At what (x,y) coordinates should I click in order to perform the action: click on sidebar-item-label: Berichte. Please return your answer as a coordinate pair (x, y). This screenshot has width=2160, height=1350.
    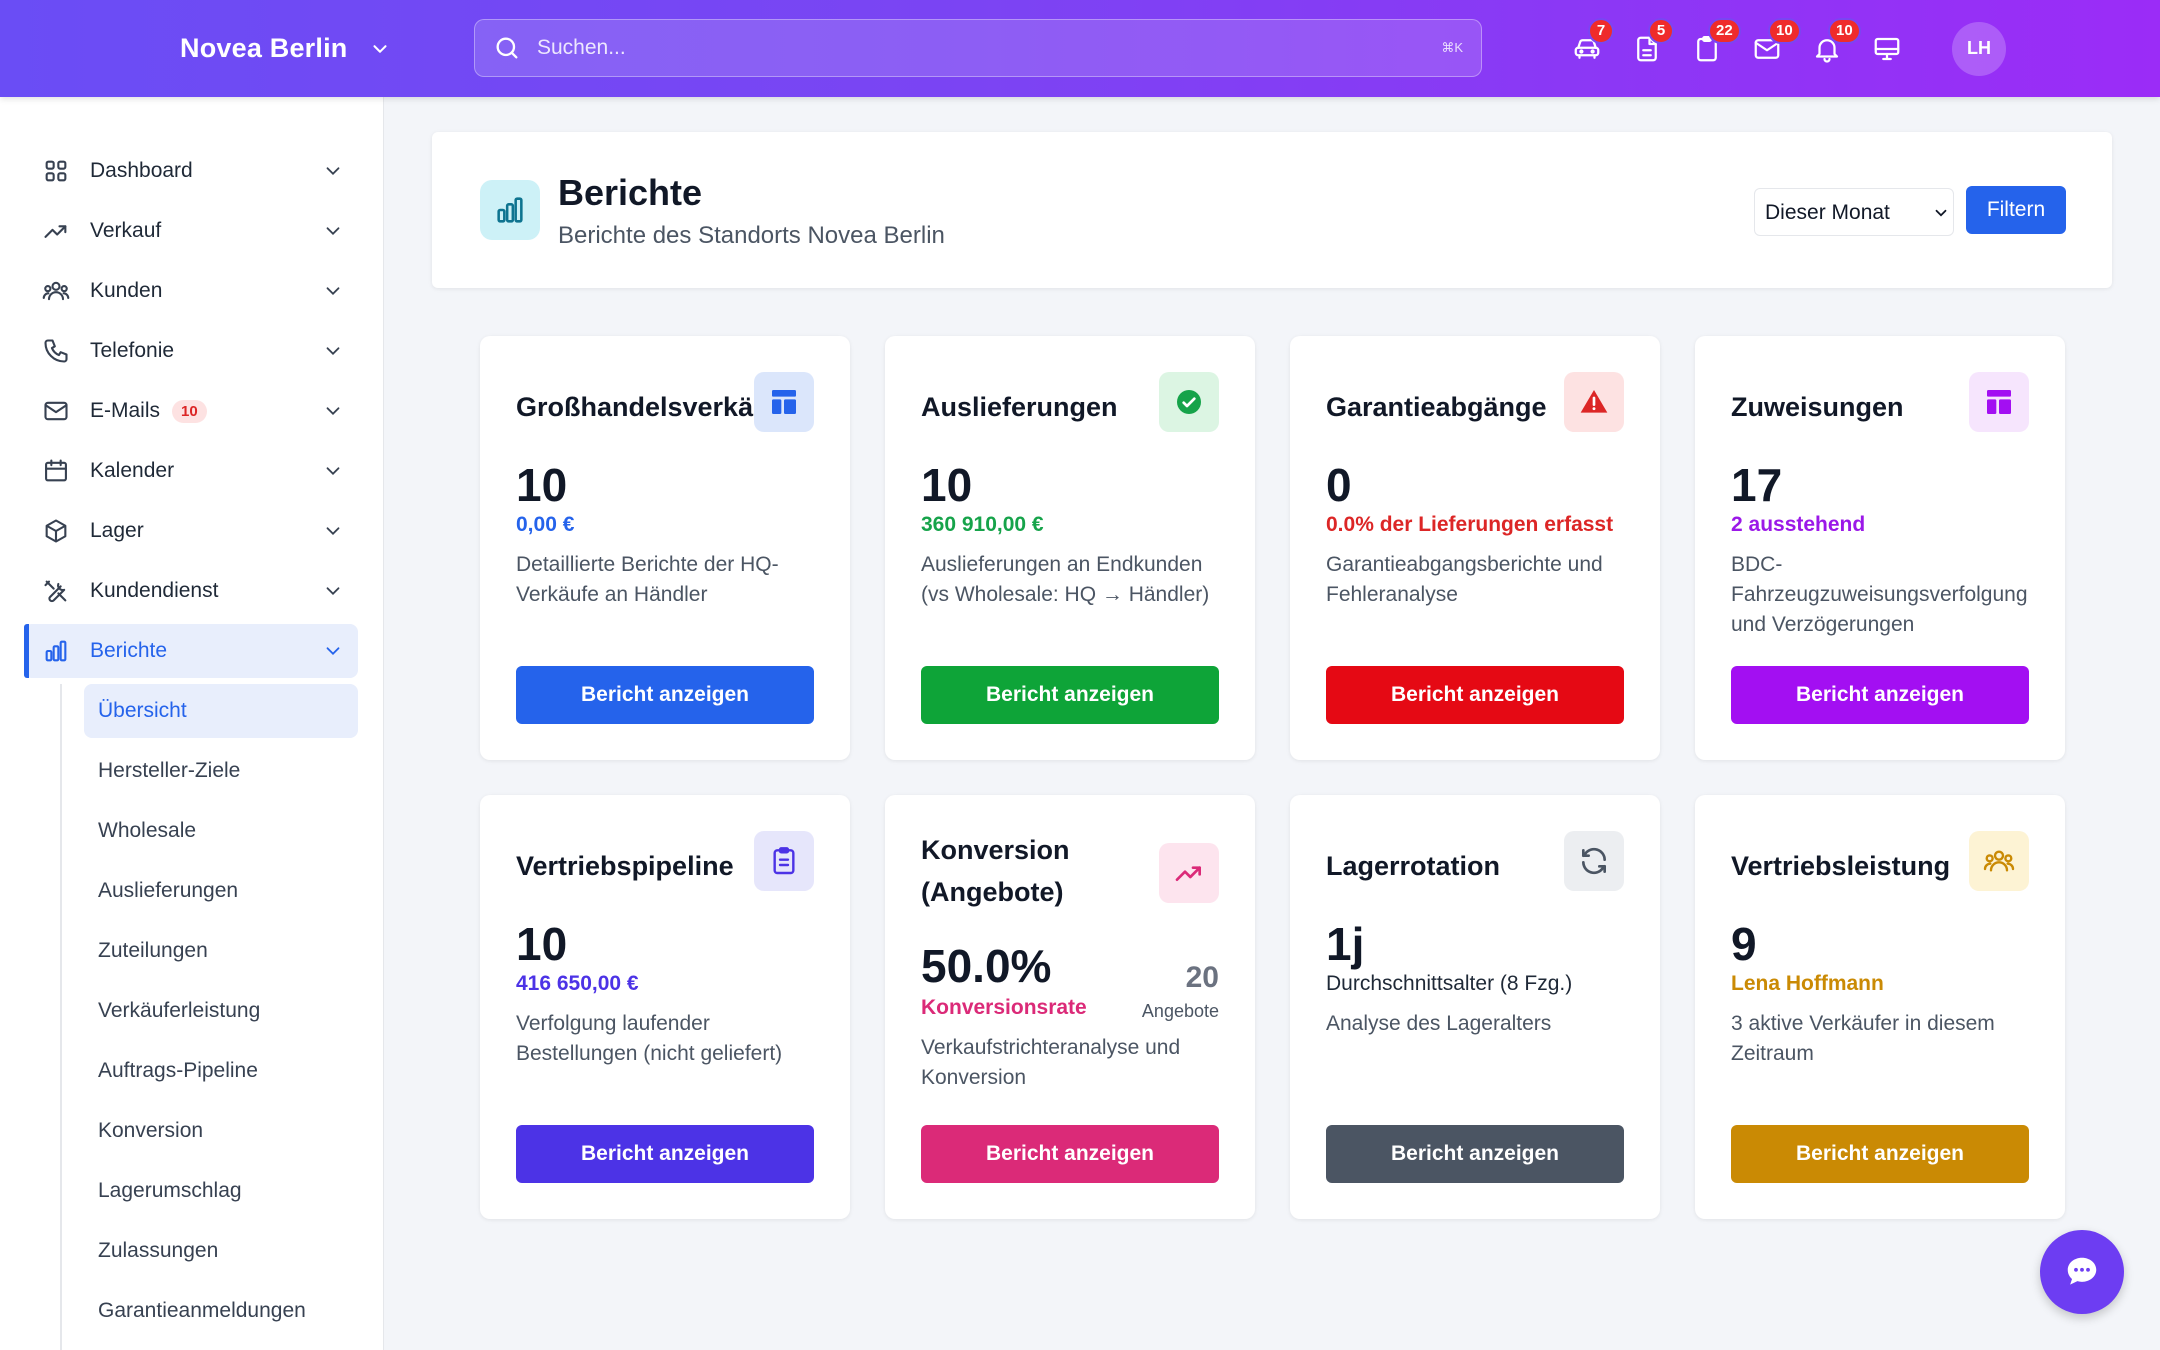
    Looking at the image, I should click on (129, 650).